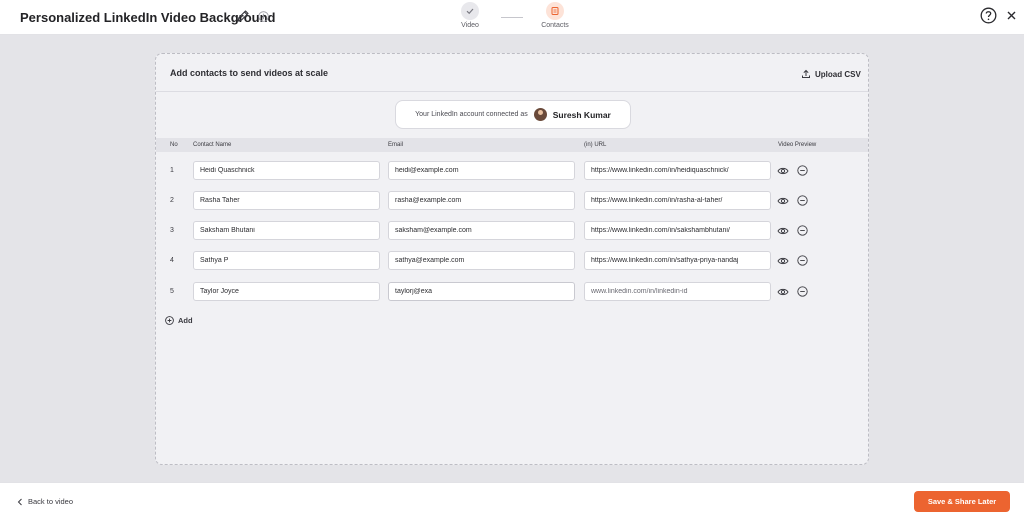  What do you see at coordinates (1011, 15) in the screenshot?
I see `close-icon` at bounding box center [1011, 15].